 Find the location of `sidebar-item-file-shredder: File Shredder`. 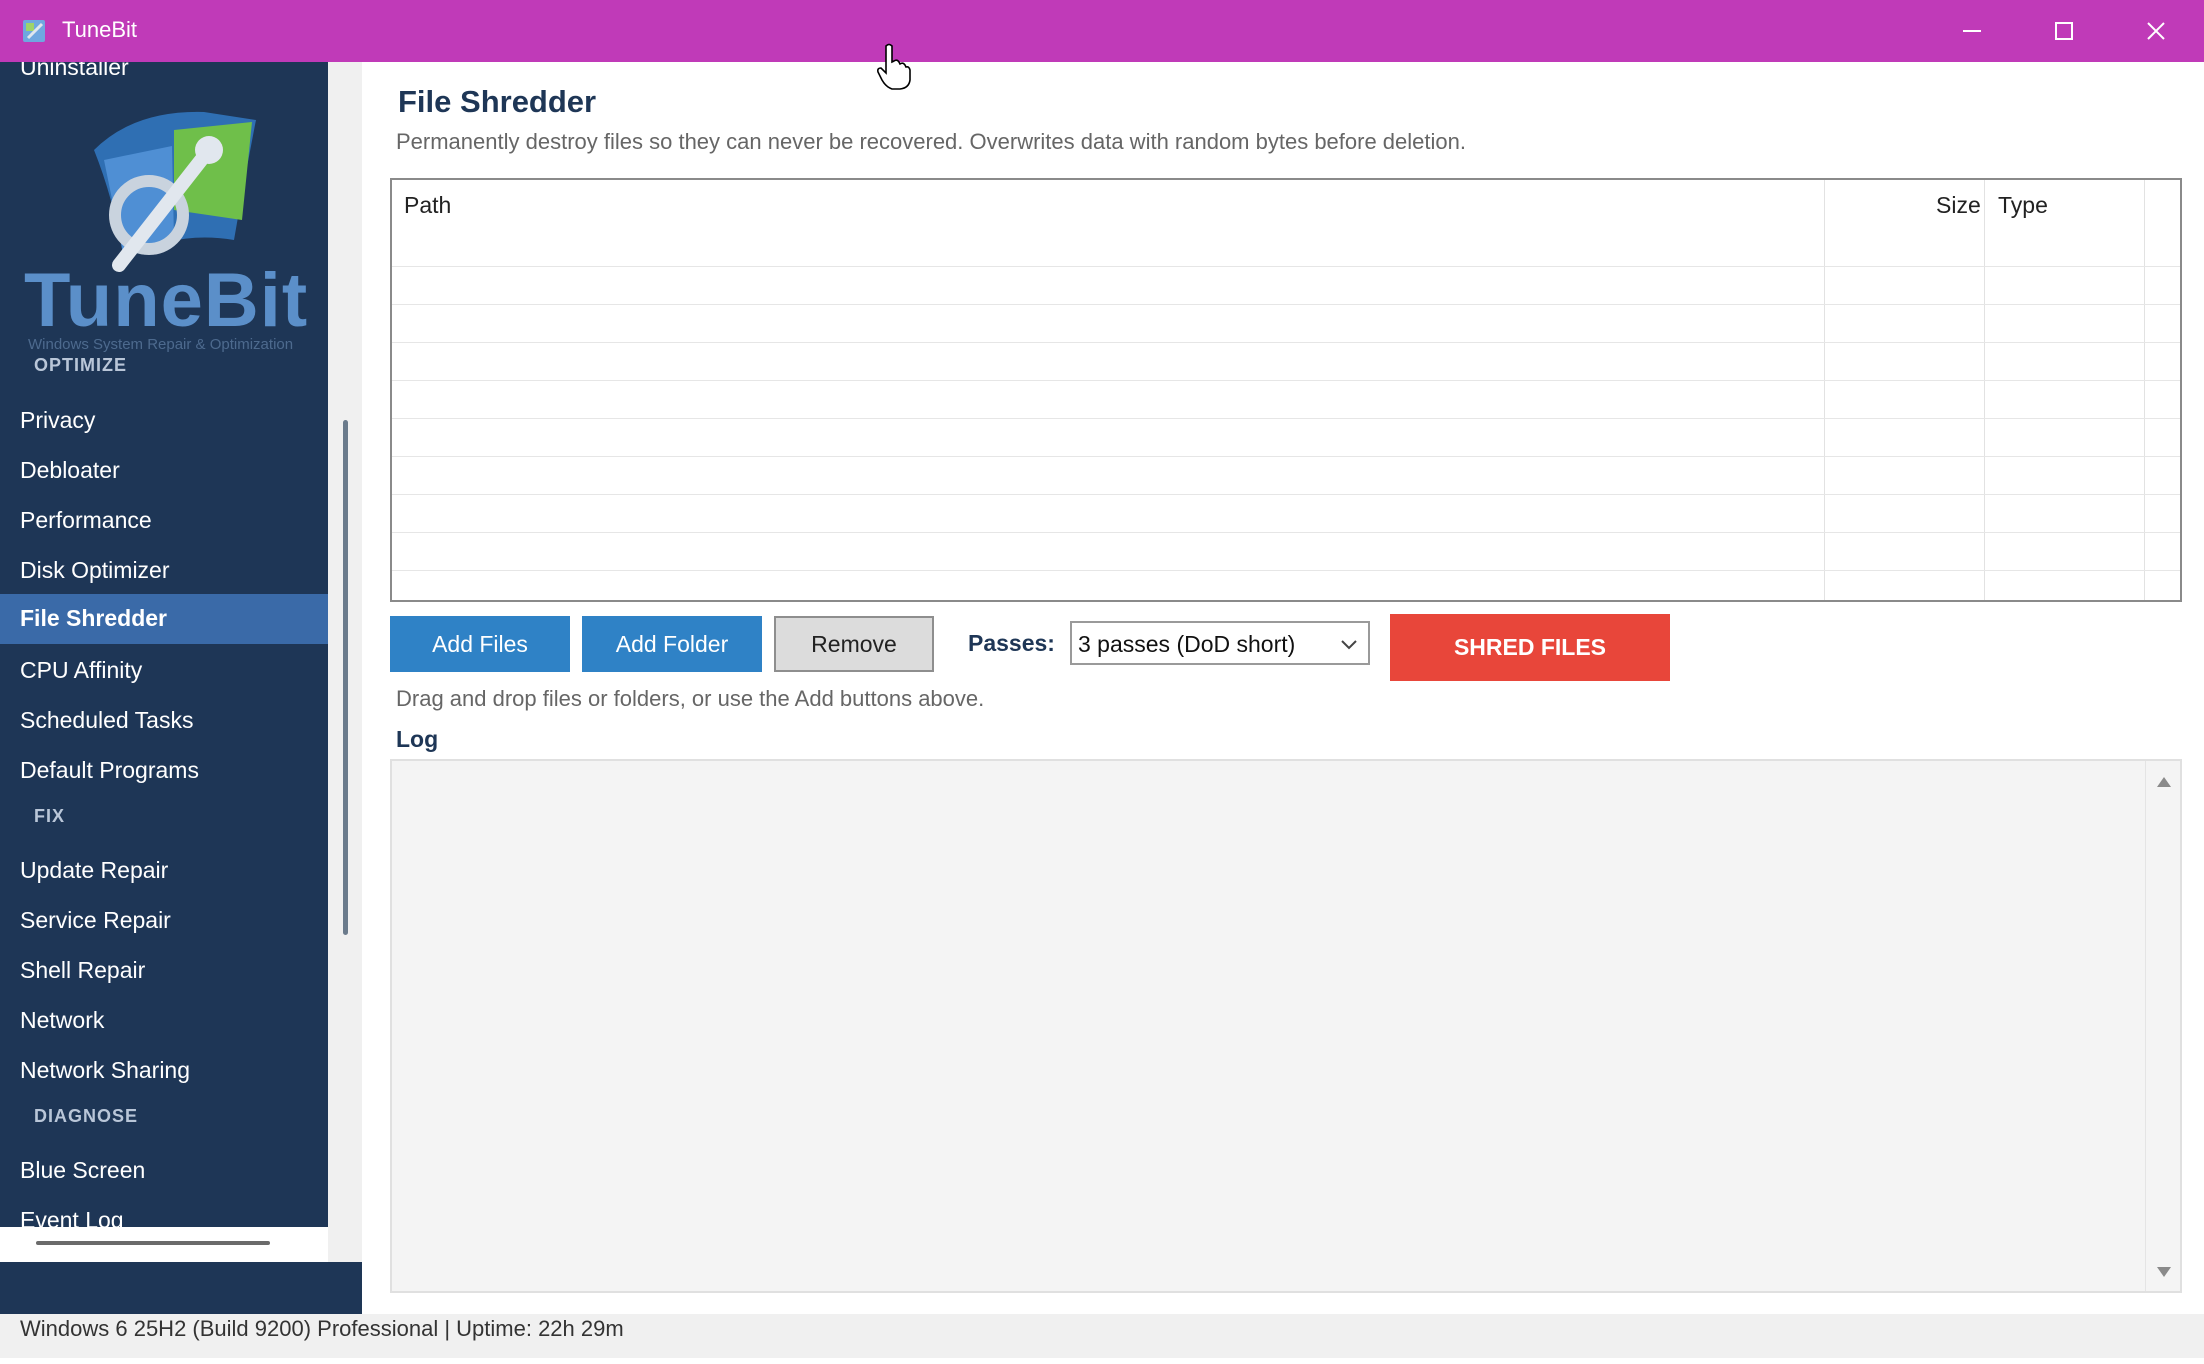

sidebar-item-file-shredder: File Shredder is located at coordinates (164, 619).